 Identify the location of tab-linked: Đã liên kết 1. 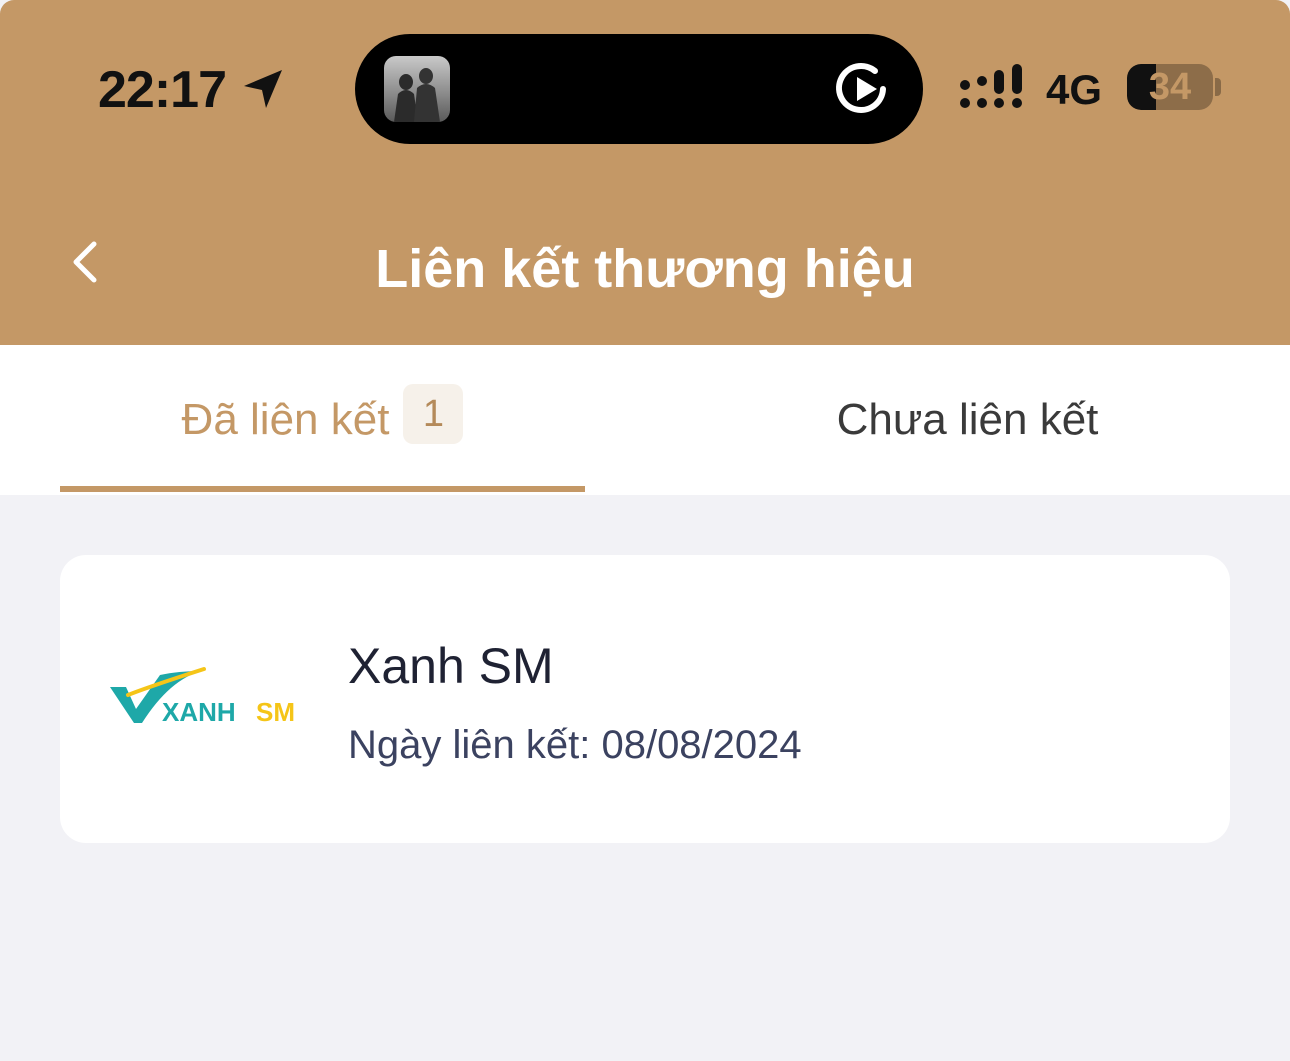
(322, 420).